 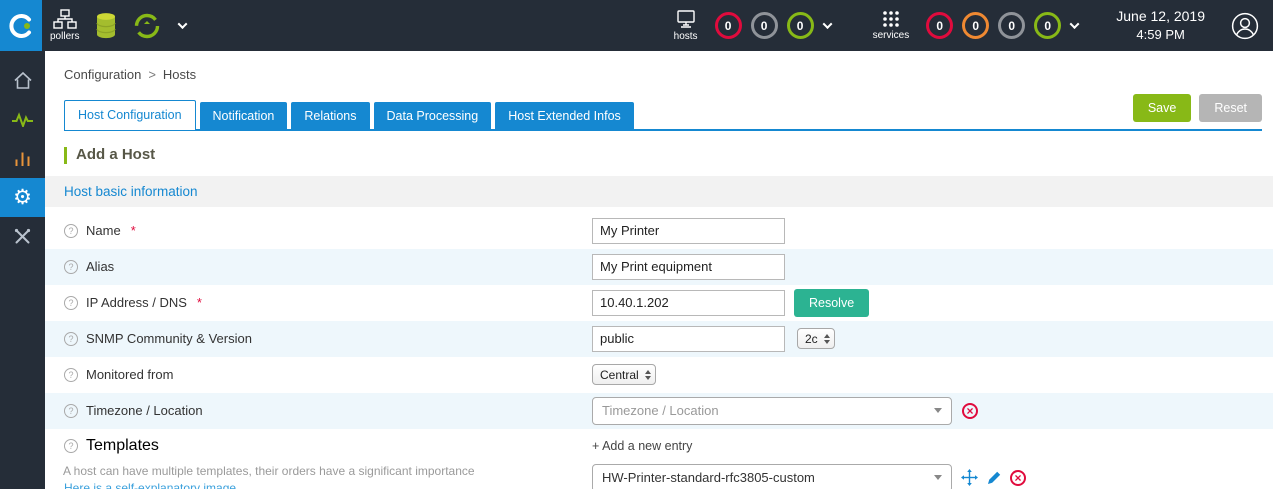 I want to click on sidebar-item-monitoring, so click(x=22, y=119).